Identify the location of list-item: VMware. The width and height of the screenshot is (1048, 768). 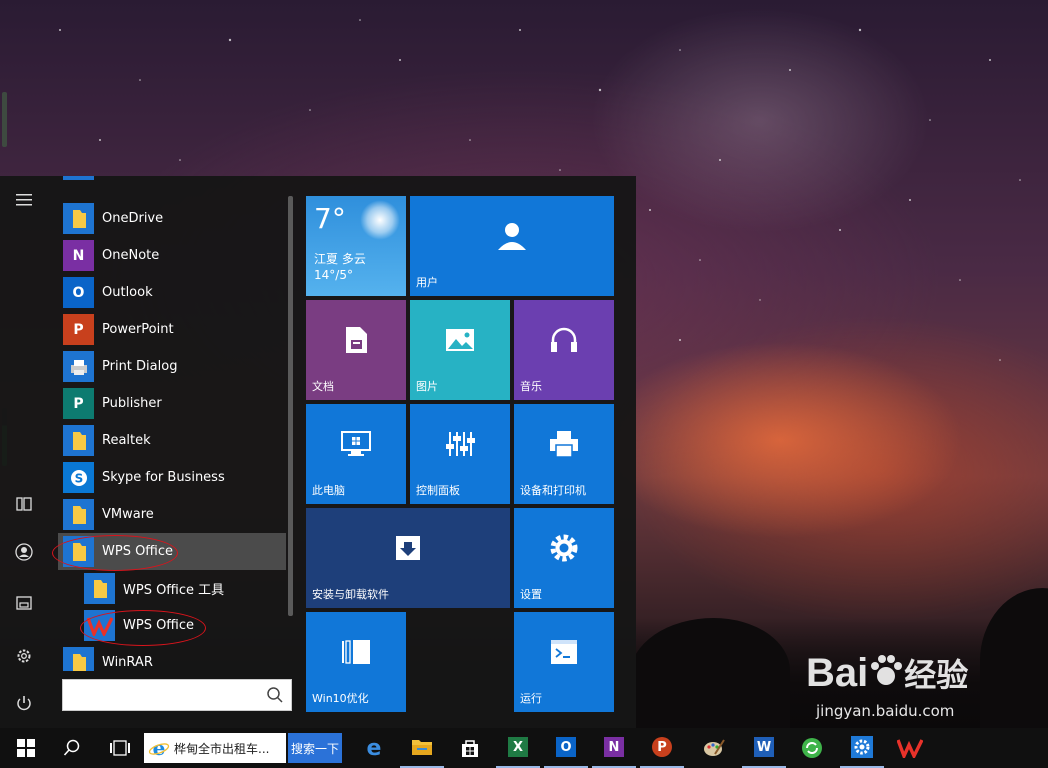
(172, 514).